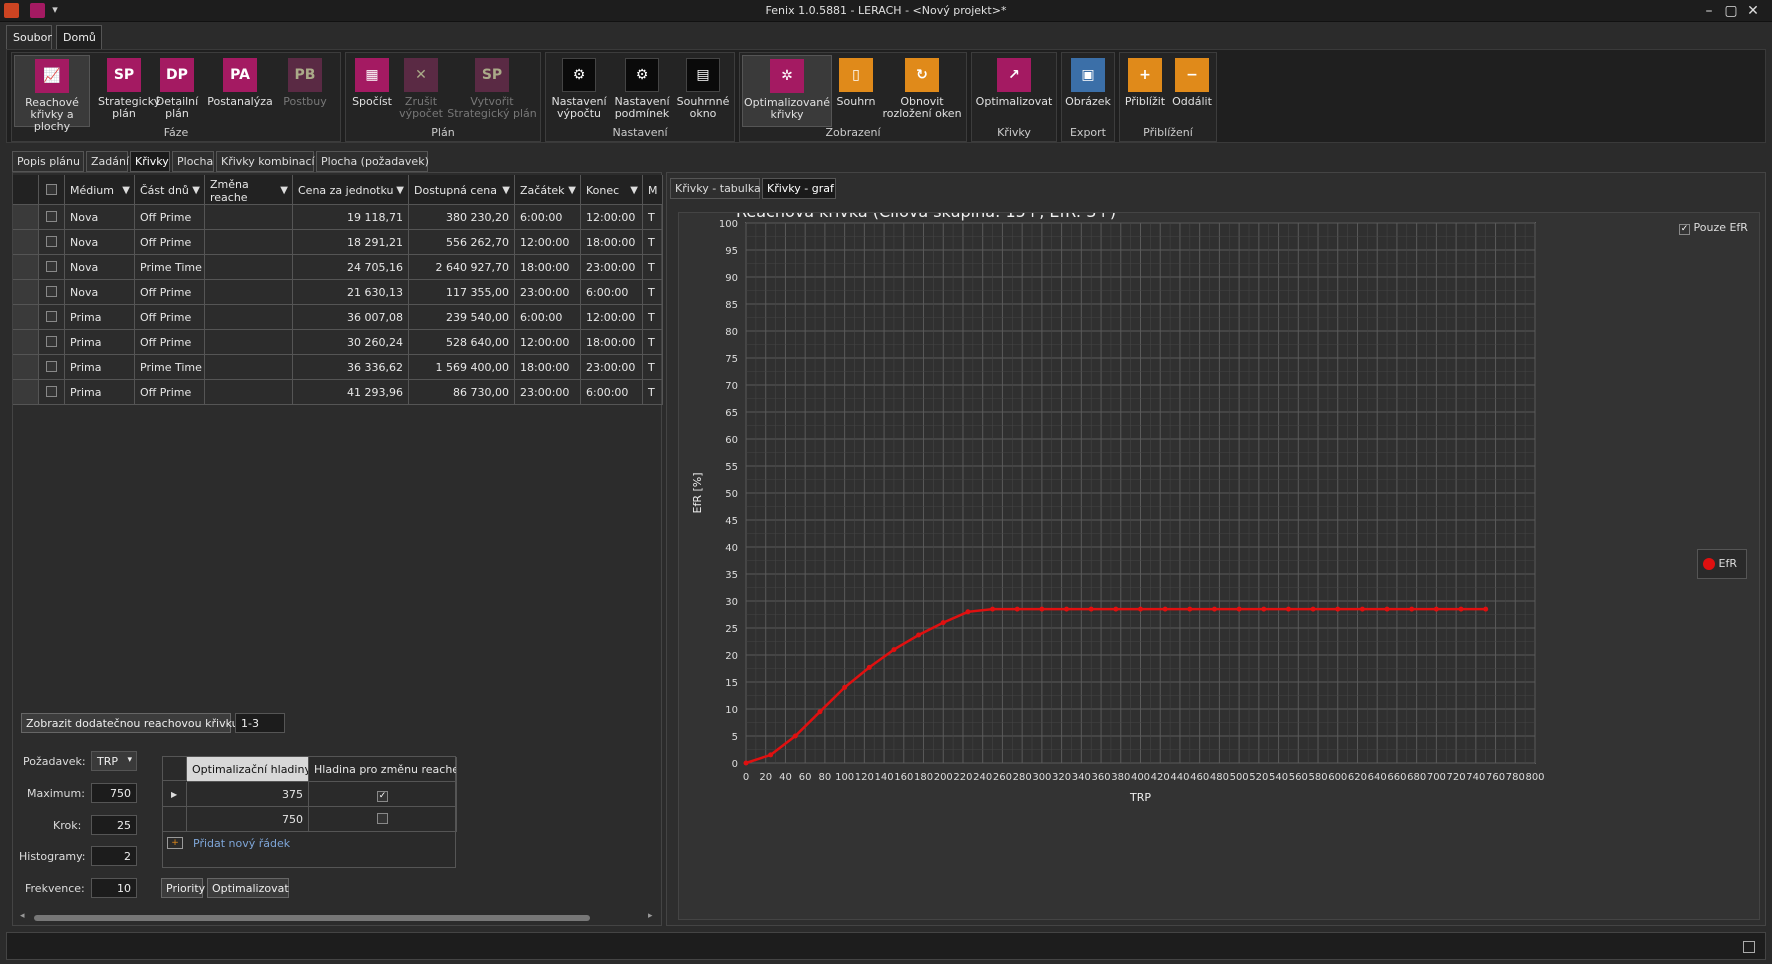  I want to click on cell-unit-price: 36 007,08, so click(351, 317).